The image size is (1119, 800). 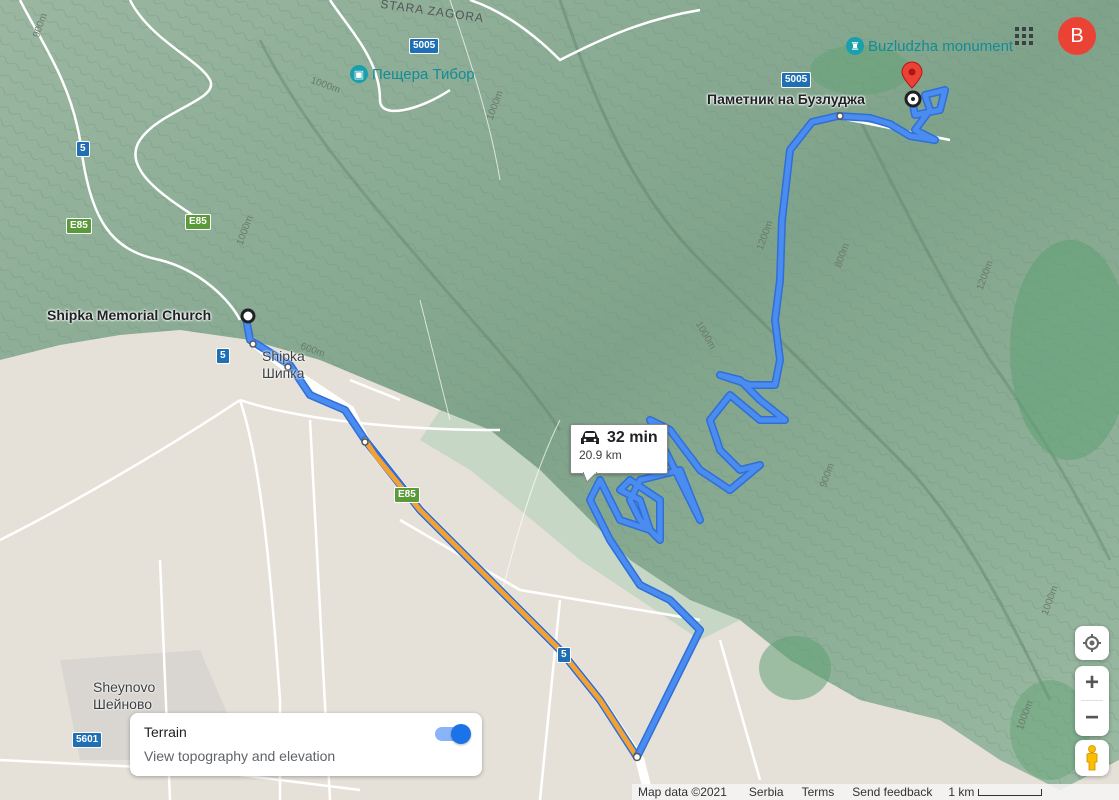 I want to click on town-sheynovo: Sheynovo Шейново, so click(x=124, y=696).